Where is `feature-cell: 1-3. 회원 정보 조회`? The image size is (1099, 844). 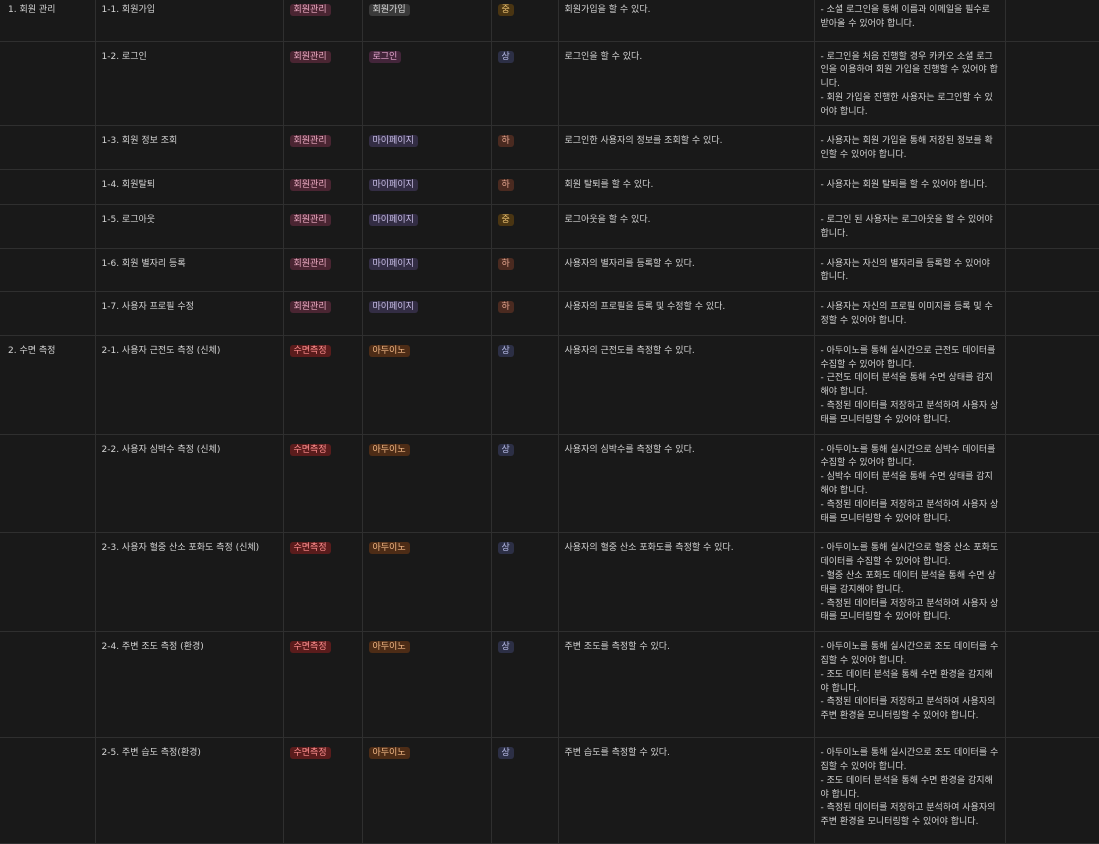
feature-cell: 1-3. 회원 정보 조회 is located at coordinates (189, 148).